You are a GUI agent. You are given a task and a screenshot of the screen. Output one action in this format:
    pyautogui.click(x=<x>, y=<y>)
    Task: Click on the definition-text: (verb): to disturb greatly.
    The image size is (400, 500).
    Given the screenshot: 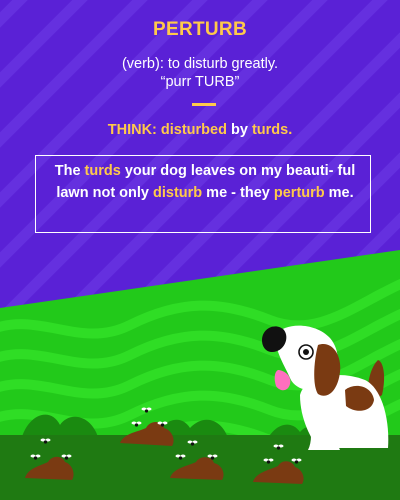 What is the action you would take?
    pyautogui.click(x=200, y=64)
    